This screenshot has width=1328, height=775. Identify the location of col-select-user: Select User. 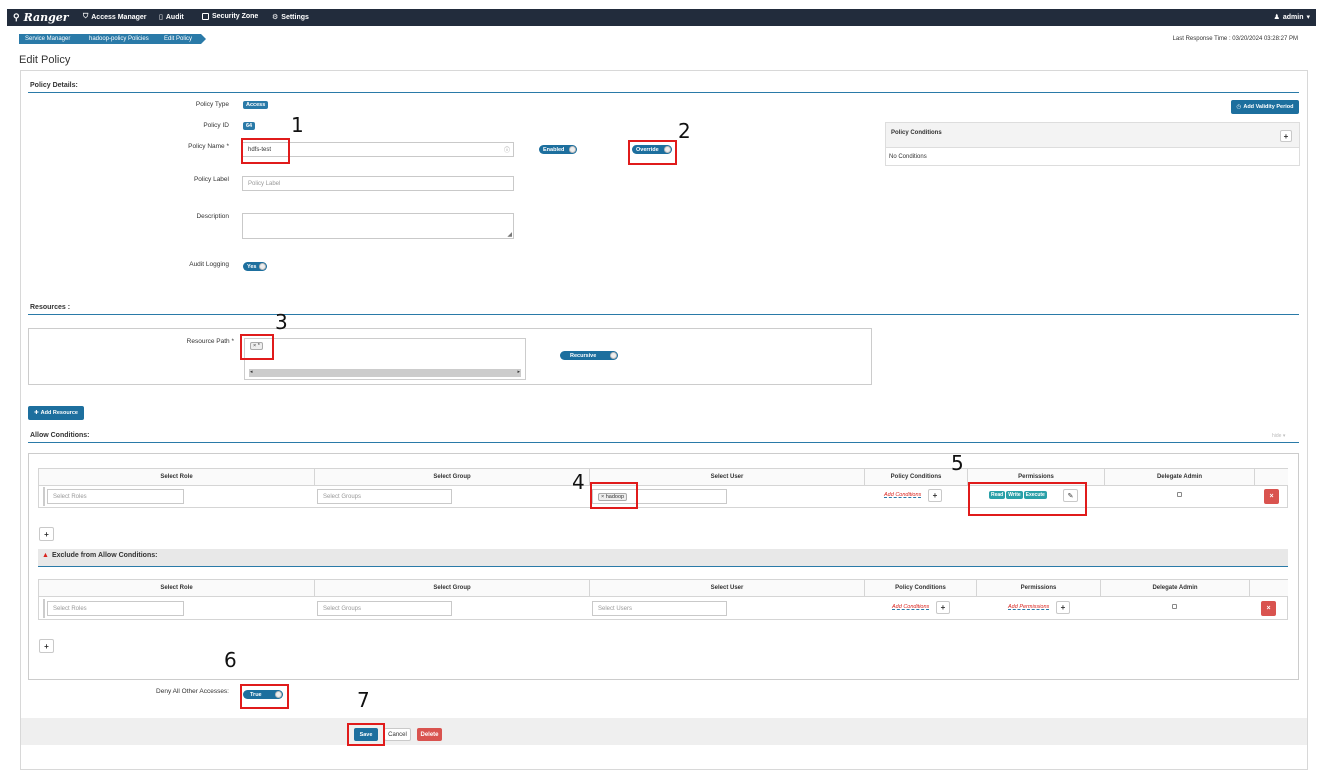
(727, 588).